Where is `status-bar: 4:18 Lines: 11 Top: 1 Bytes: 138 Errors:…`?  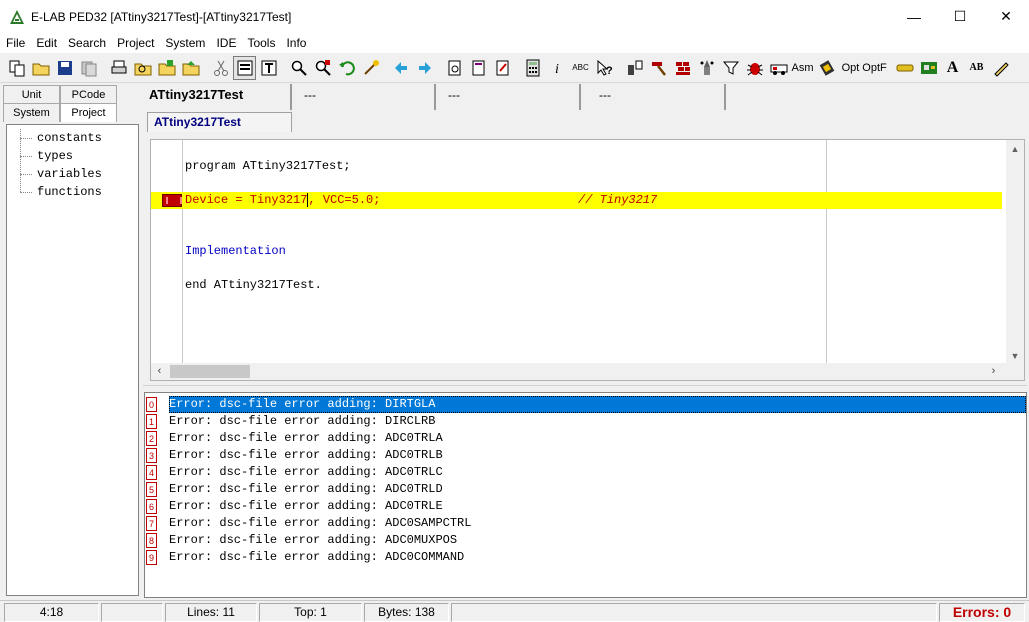 status-bar: 4:18 Lines: 11 Top: 1 Bytes: 138 Errors:… is located at coordinates (514, 611).